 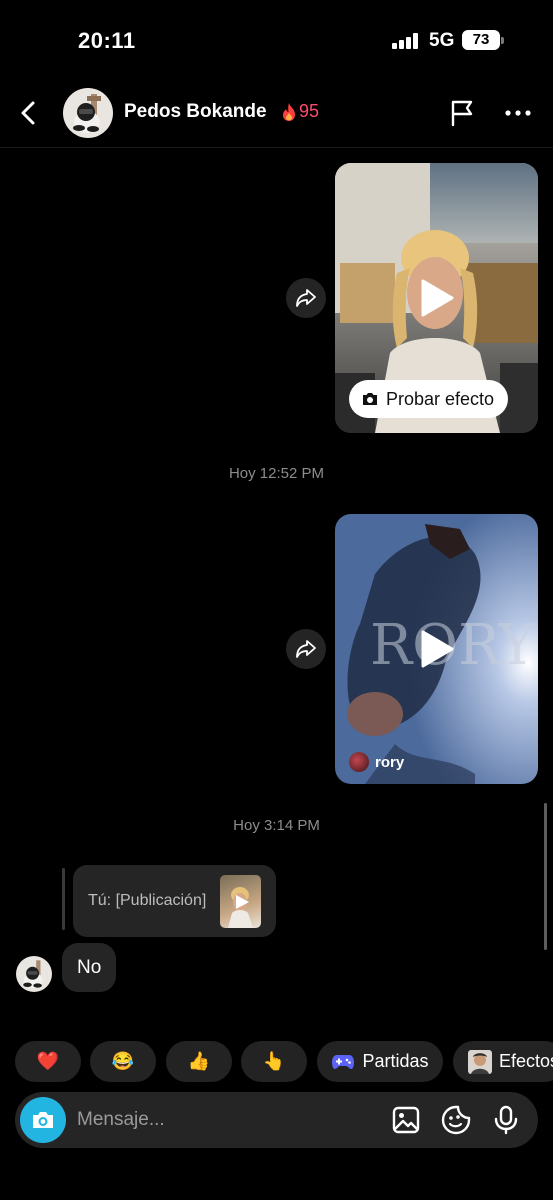 What do you see at coordinates (506, 1120) in the screenshot?
I see `microphone-icon` at bounding box center [506, 1120].